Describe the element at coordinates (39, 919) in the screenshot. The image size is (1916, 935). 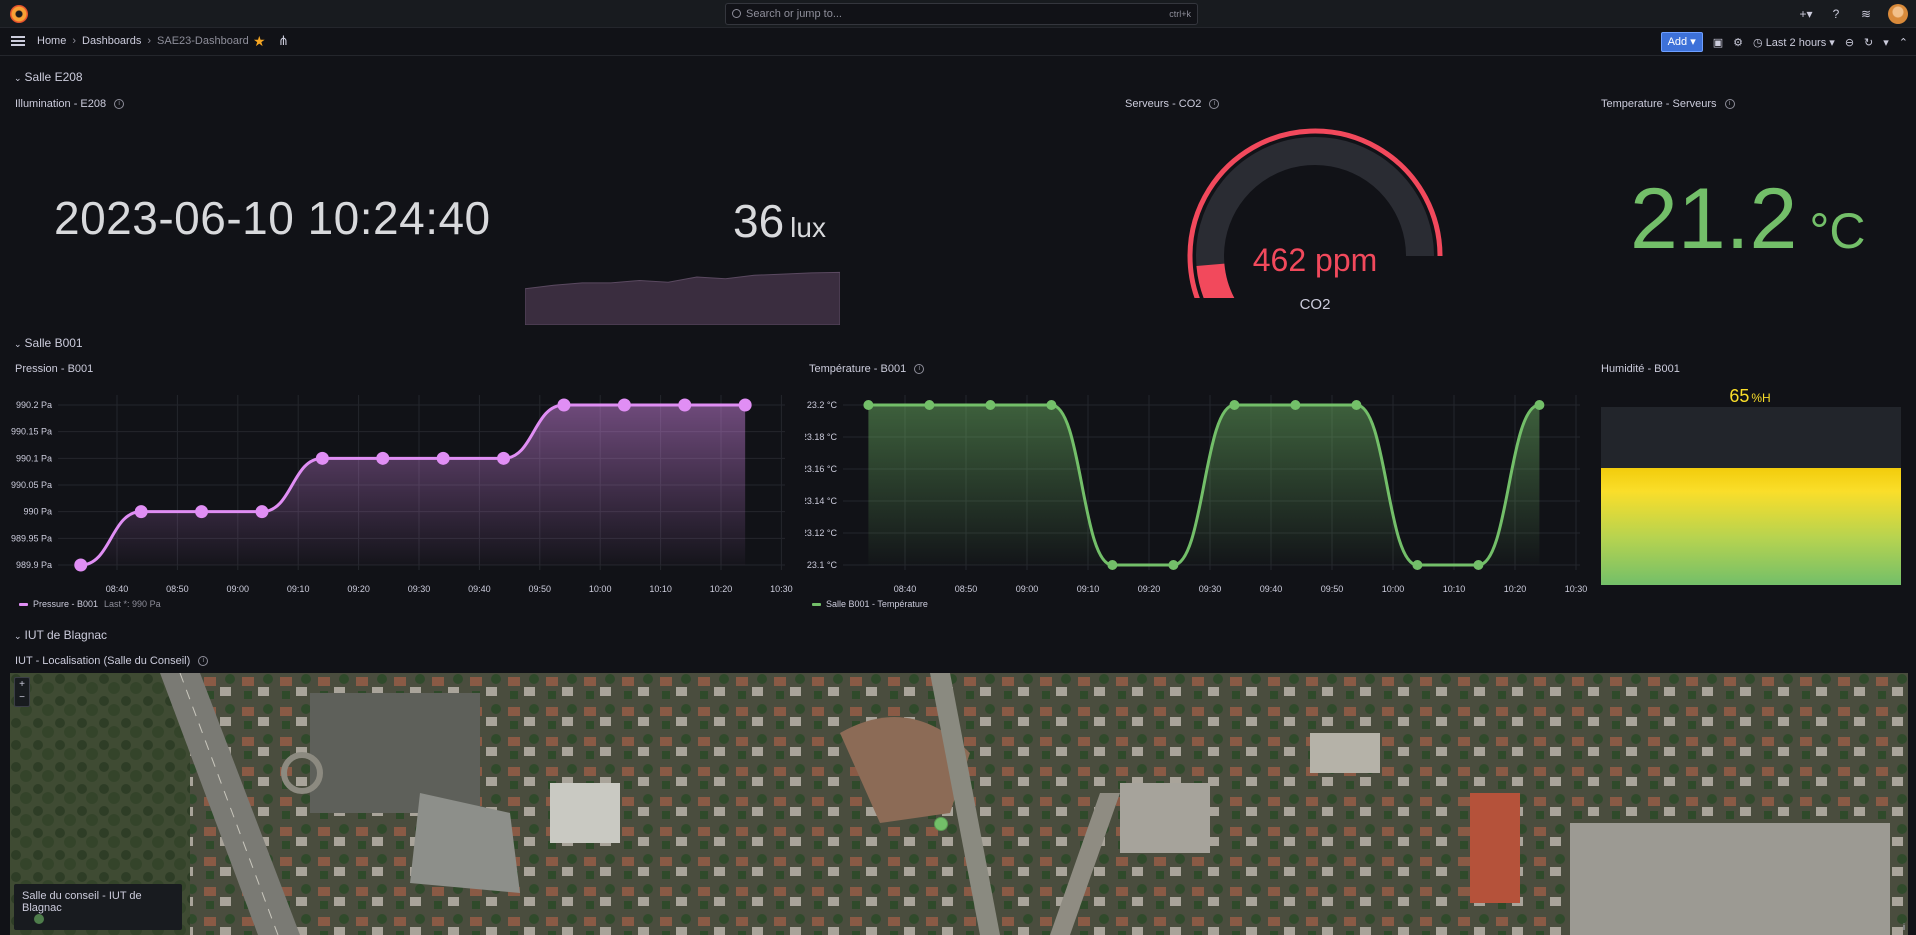
I see `map-tooltip-dot` at that location.